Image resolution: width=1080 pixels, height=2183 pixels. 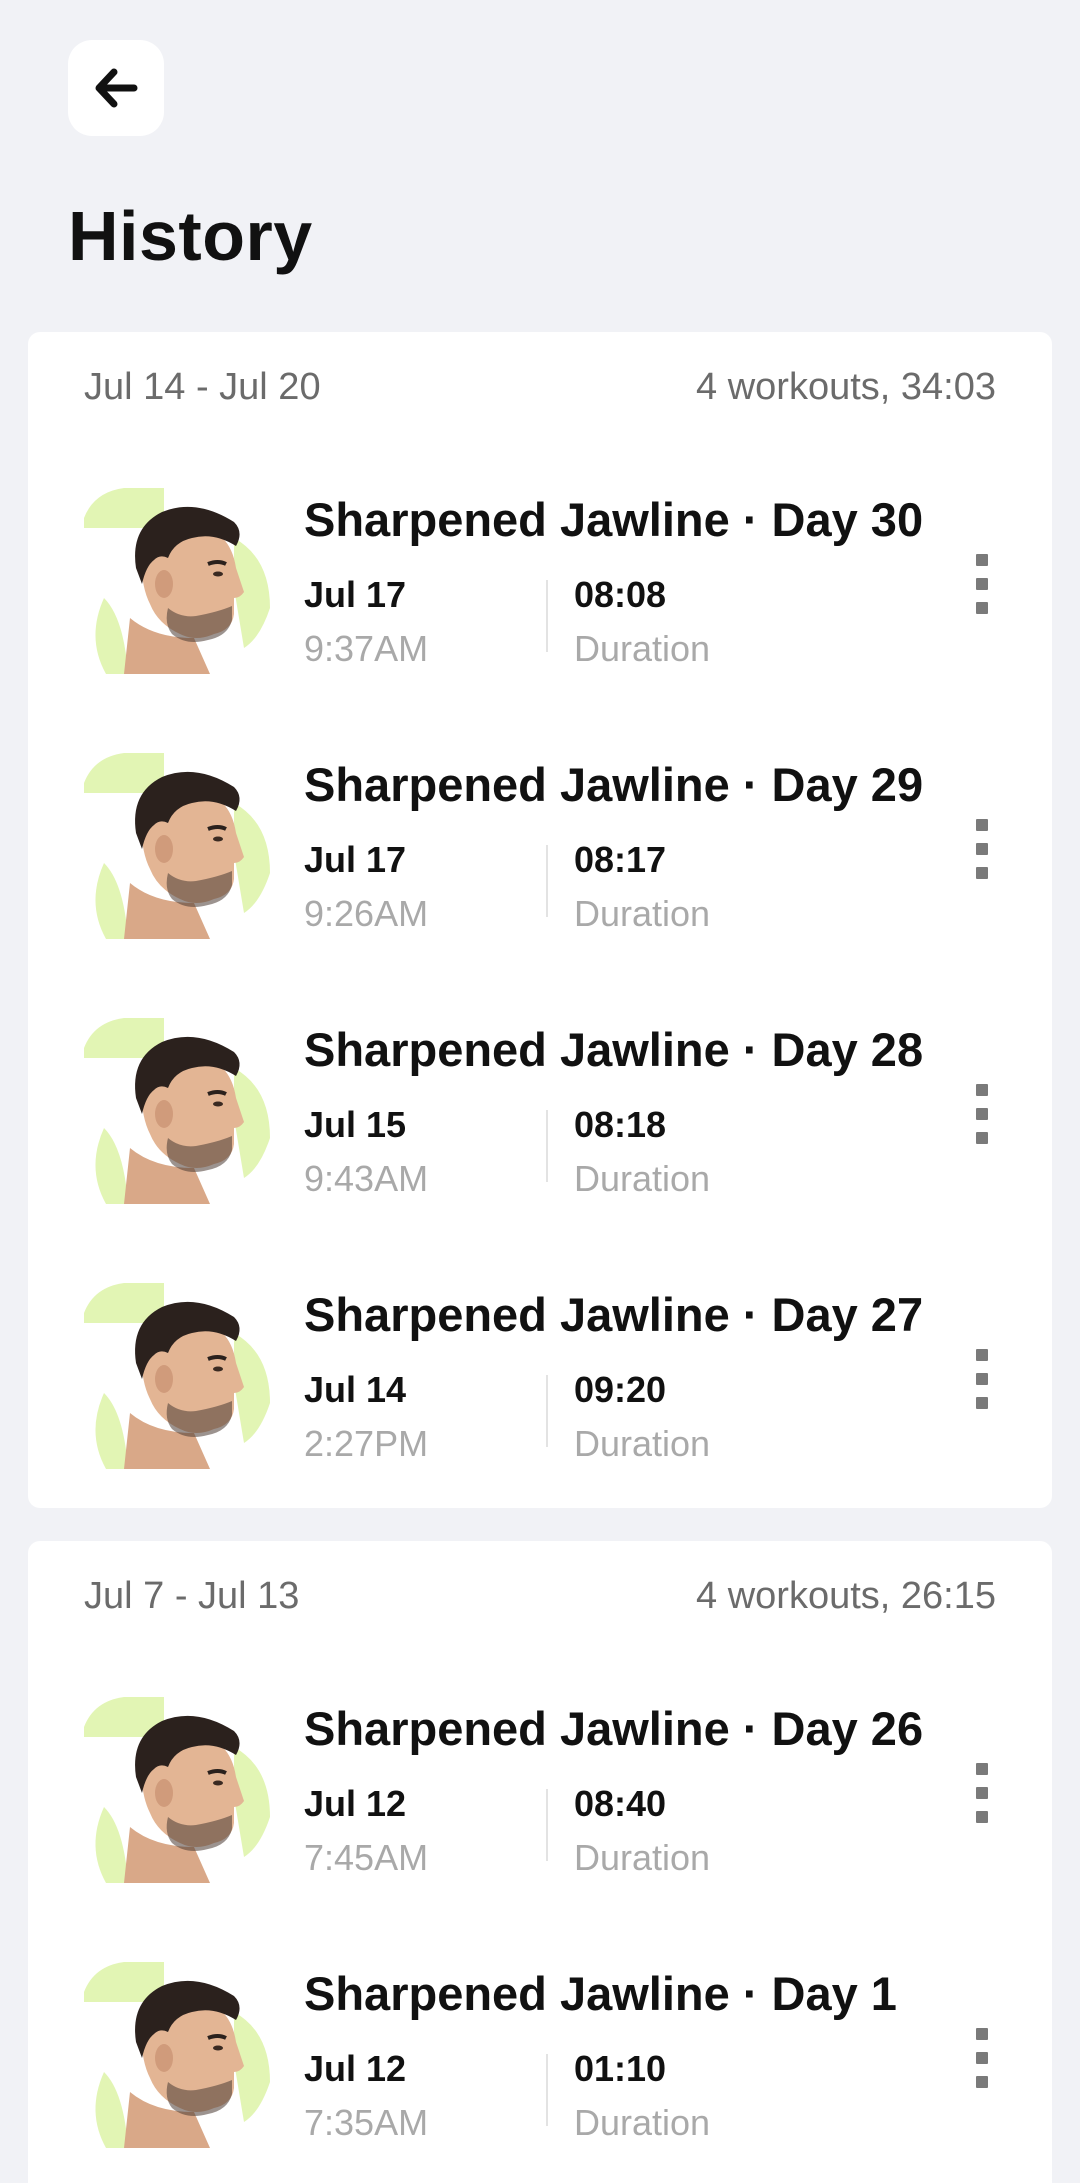 What do you see at coordinates (366, 1178) in the screenshot?
I see `workout-time: 9:43AM` at bounding box center [366, 1178].